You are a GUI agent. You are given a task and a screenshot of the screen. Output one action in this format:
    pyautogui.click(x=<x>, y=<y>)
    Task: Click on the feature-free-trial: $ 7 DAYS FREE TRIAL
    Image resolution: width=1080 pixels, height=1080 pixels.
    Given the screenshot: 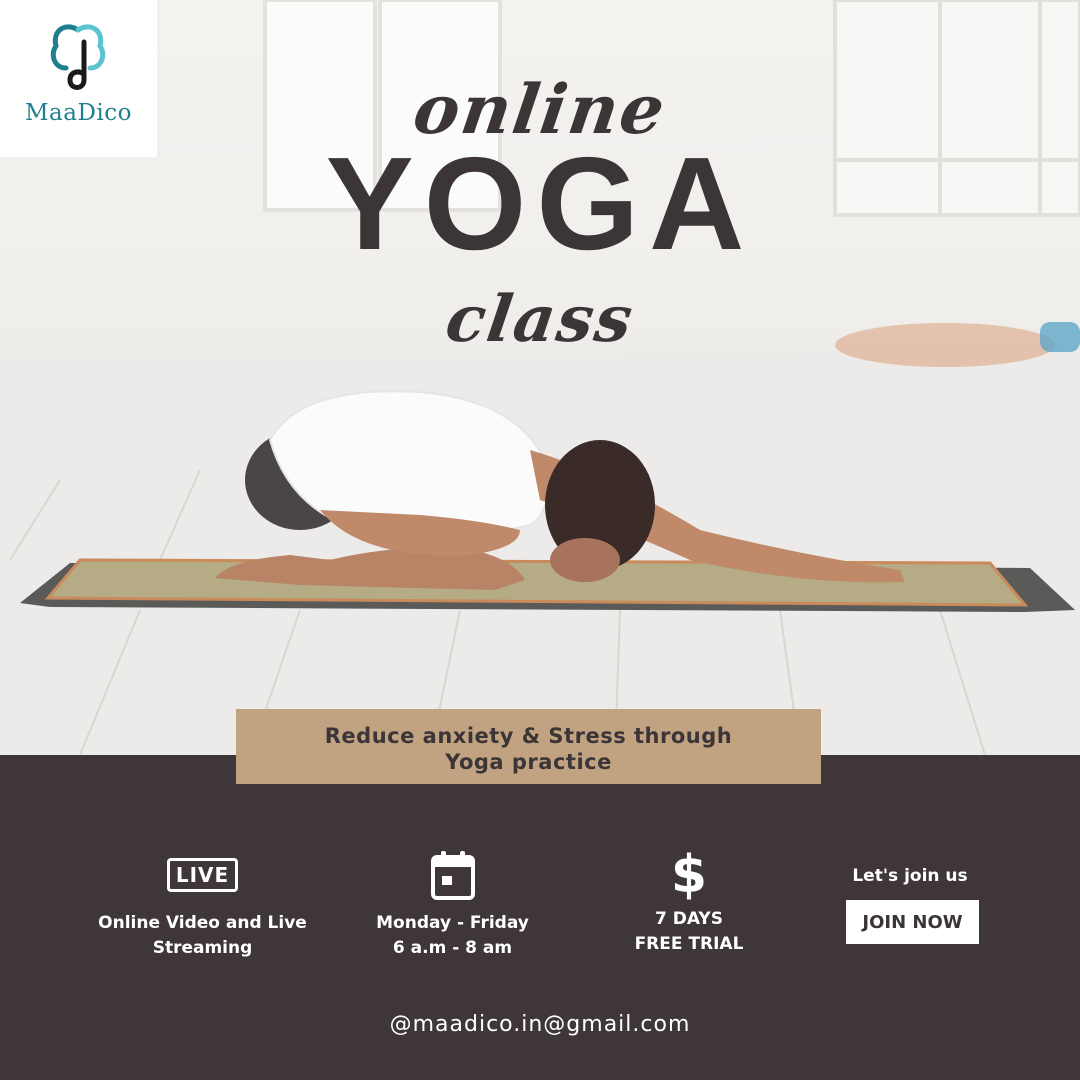 What is the action you would take?
    pyautogui.click(x=689, y=901)
    